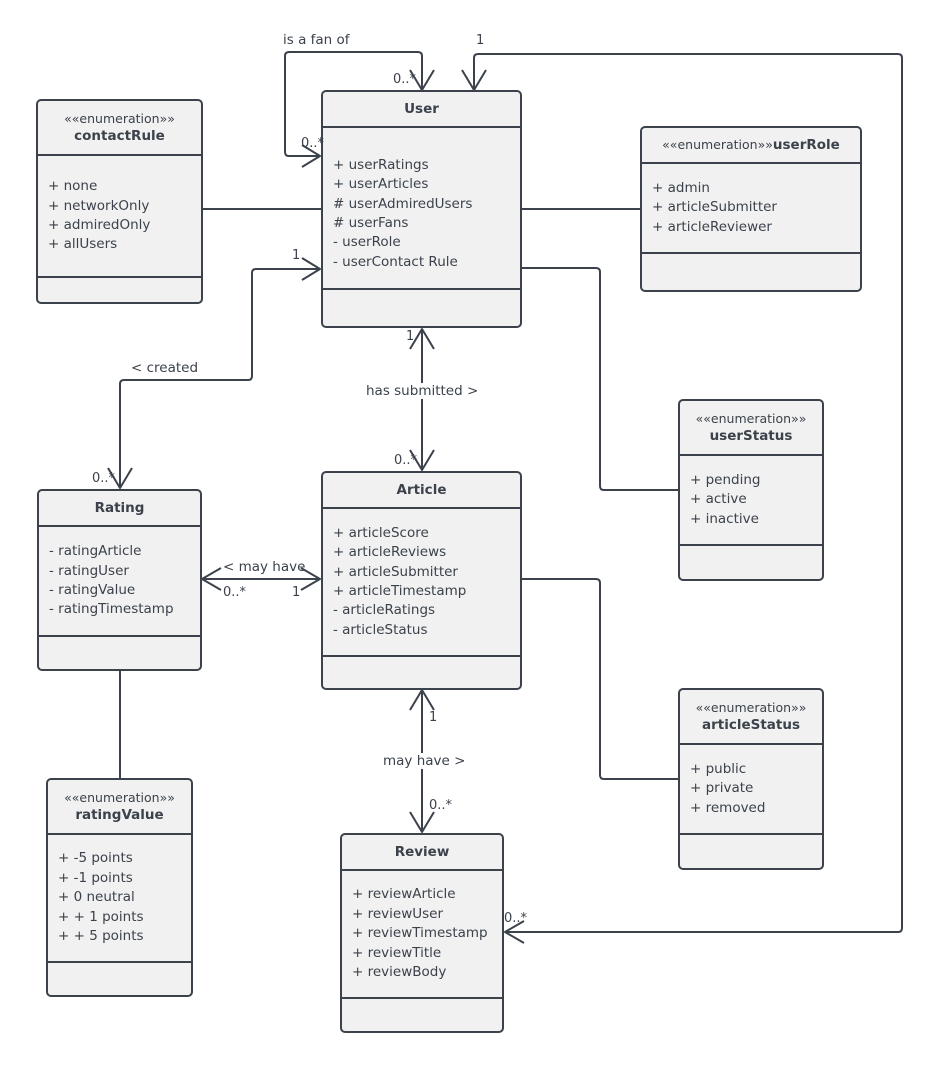 The width and height of the screenshot is (940, 1069). What do you see at coordinates (406, 460) in the screenshot?
I see `multiplicity-submitted-article: 0..*` at bounding box center [406, 460].